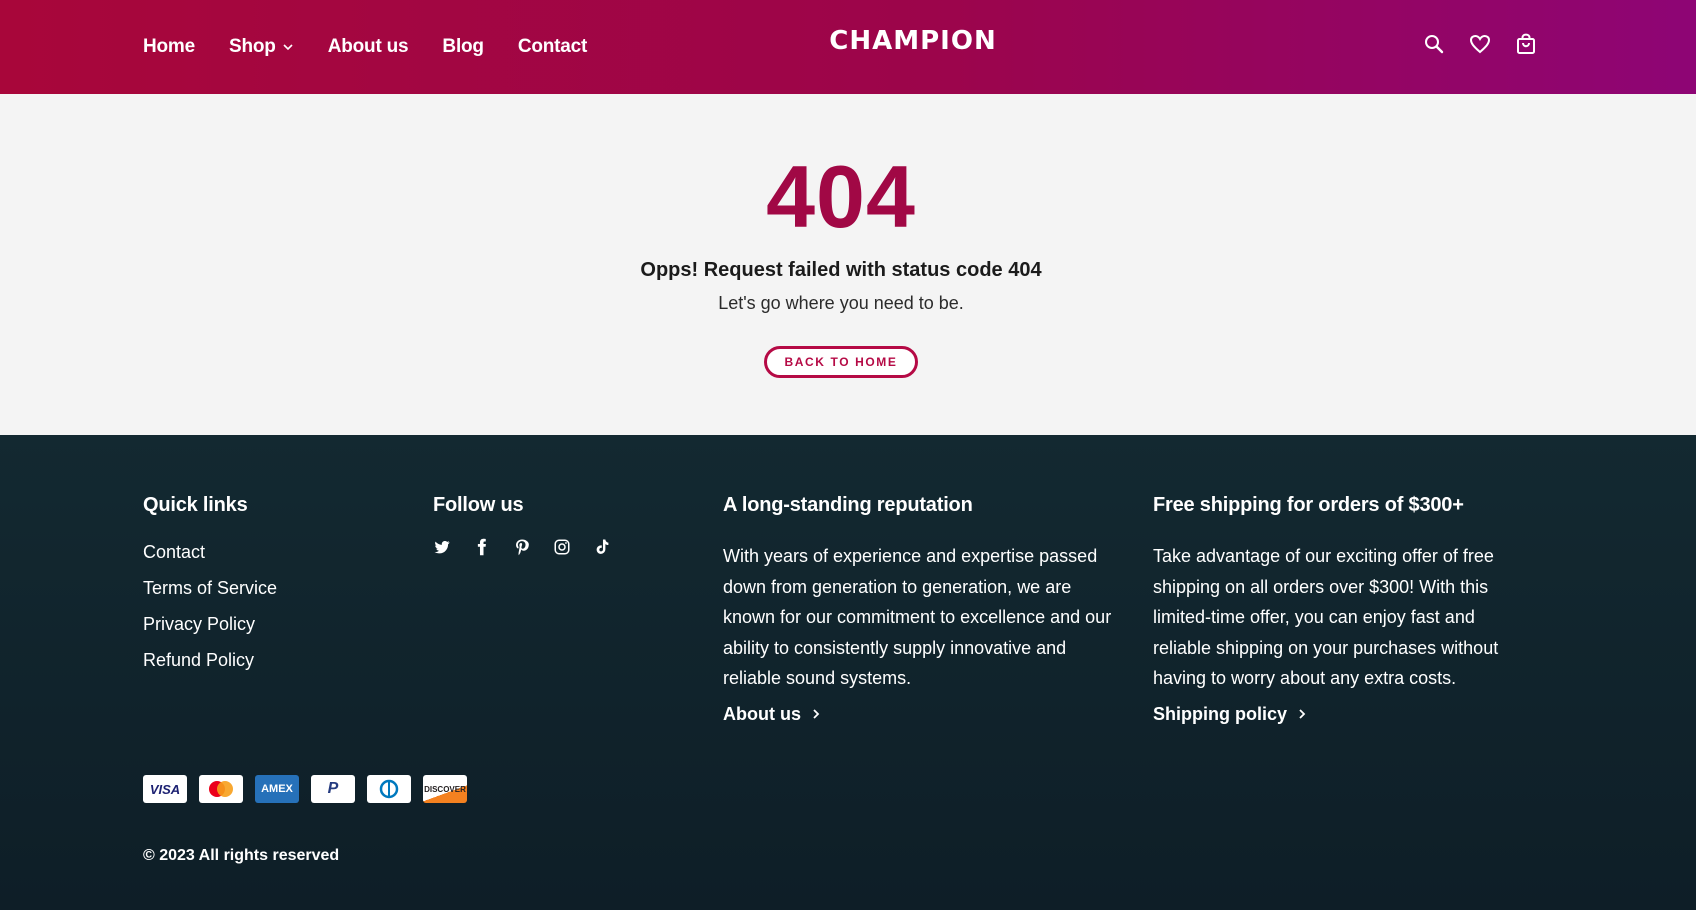  What do you see at coordinates (165, 789) in the screenshot?
I see `visa-icon: VISA` at bounding box center [165, 789].